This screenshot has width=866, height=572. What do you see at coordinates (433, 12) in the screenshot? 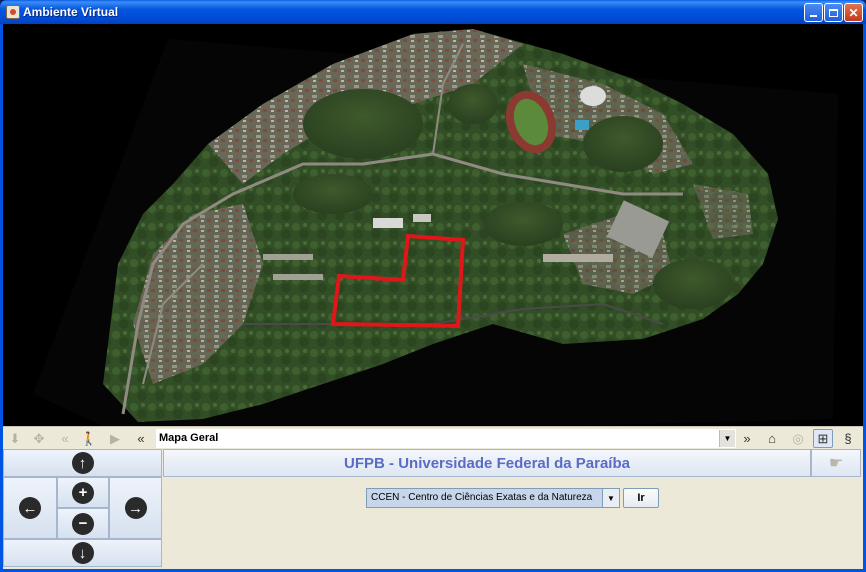
I see `title-bar: Ambiente Virtual ✕` at bounding box center [433, 12].